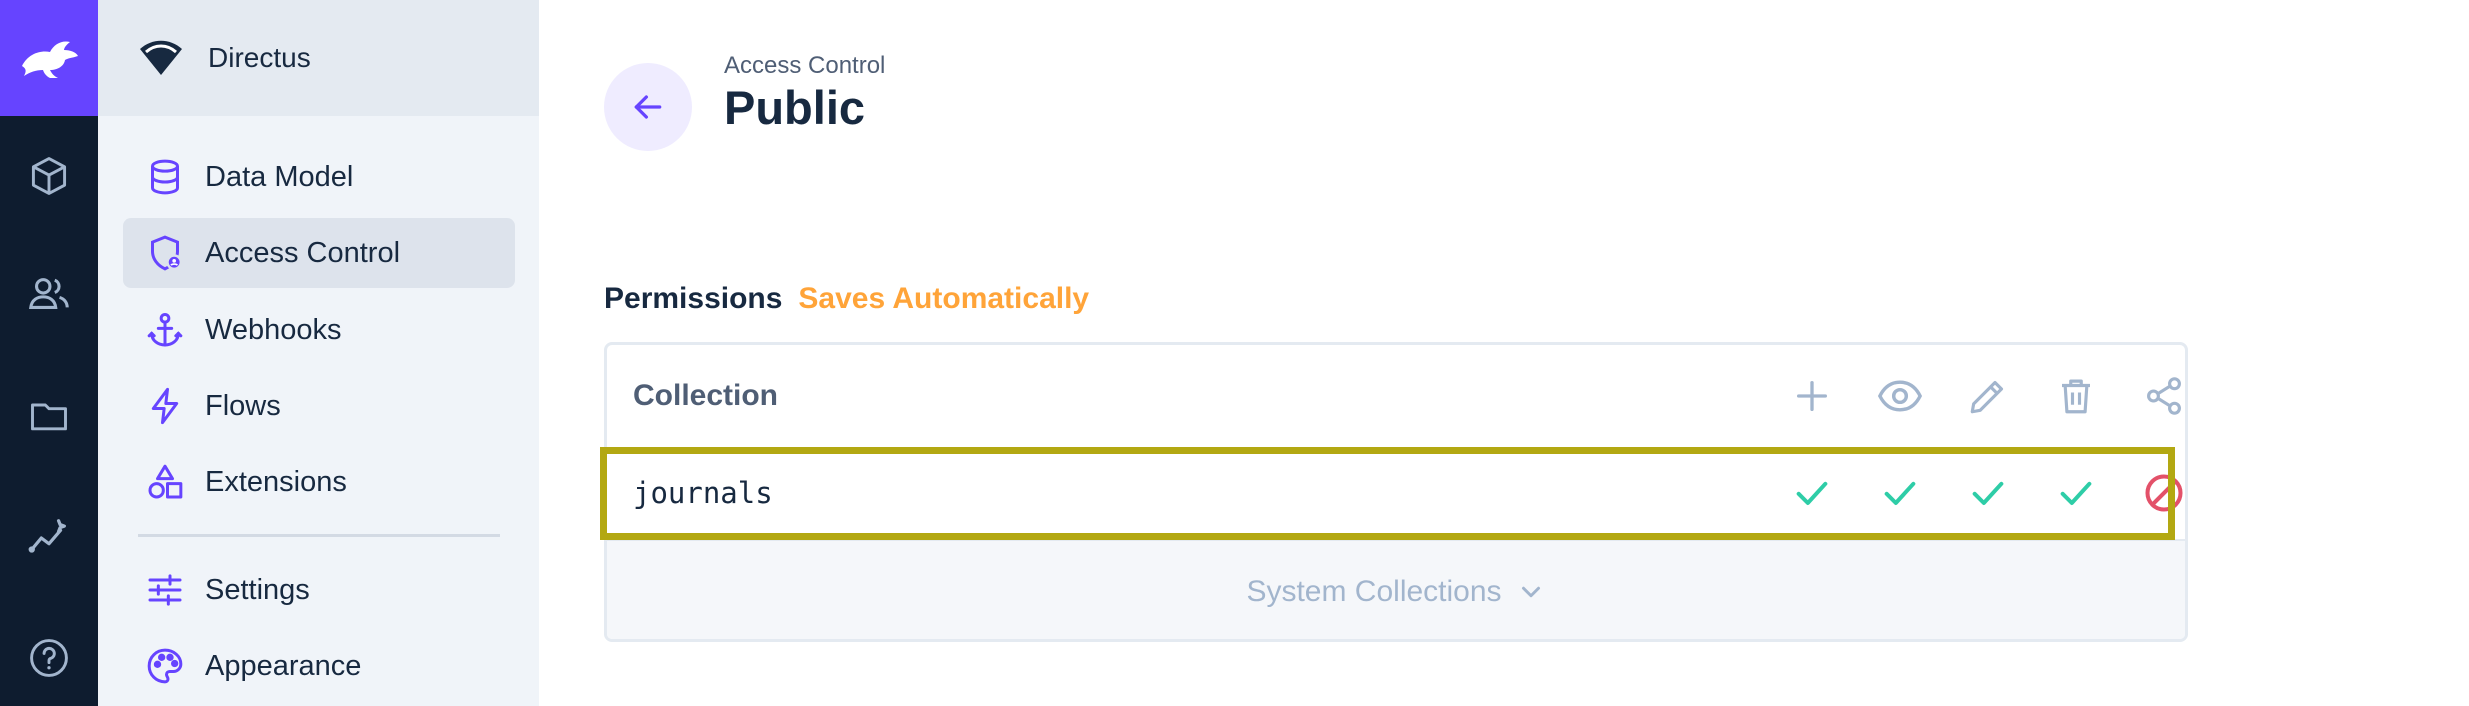 The image size is (2469, 706). What do you see at coordinates (944, 298) in the screenshot?
I see `saves-automatically-note: Saves Automatically` at bounding box center [944, 298].